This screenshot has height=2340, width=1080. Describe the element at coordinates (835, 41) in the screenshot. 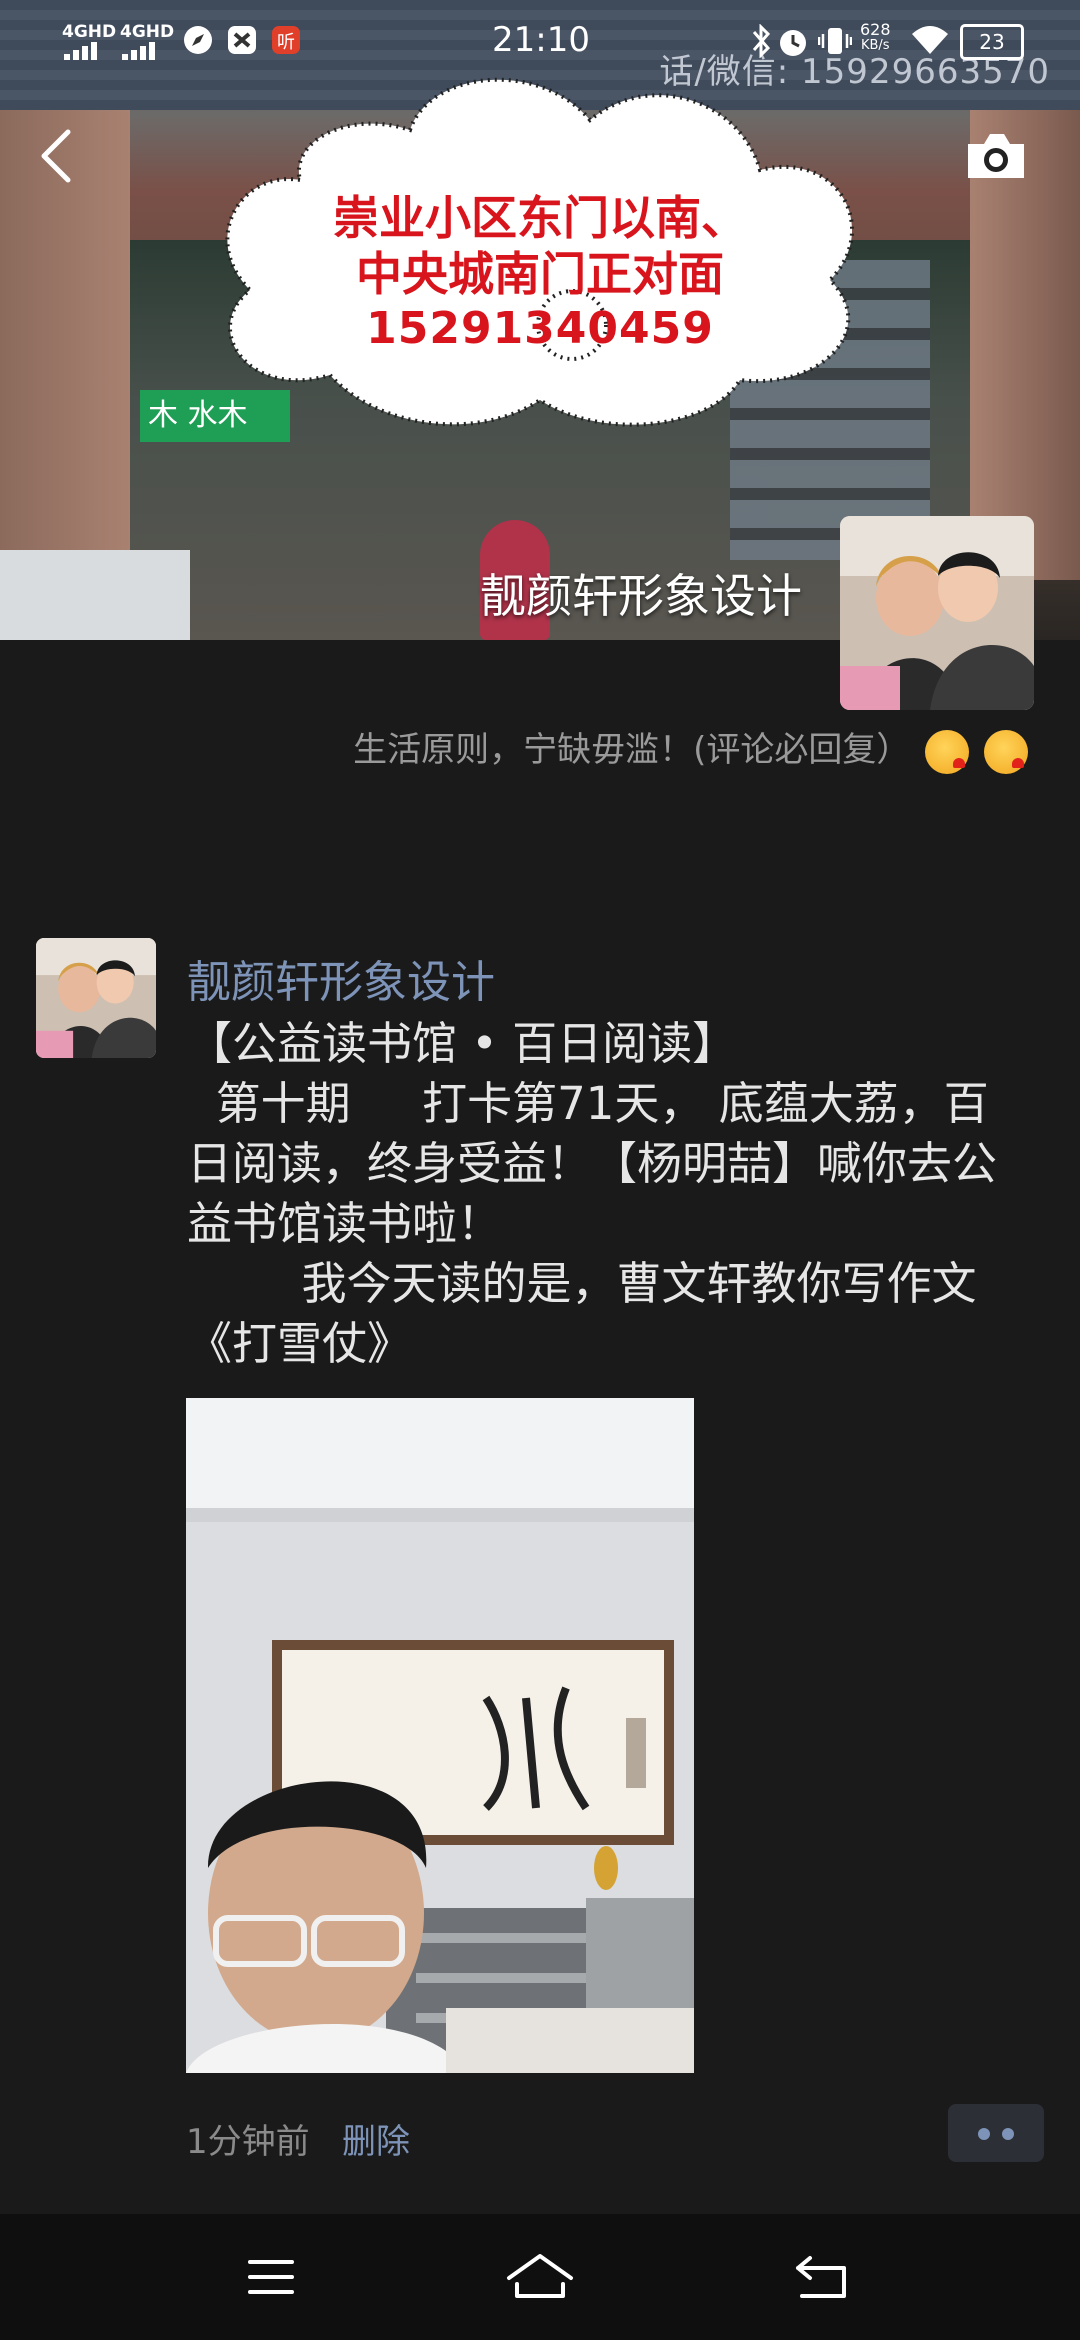

I see `vibrate-icon` at that location.